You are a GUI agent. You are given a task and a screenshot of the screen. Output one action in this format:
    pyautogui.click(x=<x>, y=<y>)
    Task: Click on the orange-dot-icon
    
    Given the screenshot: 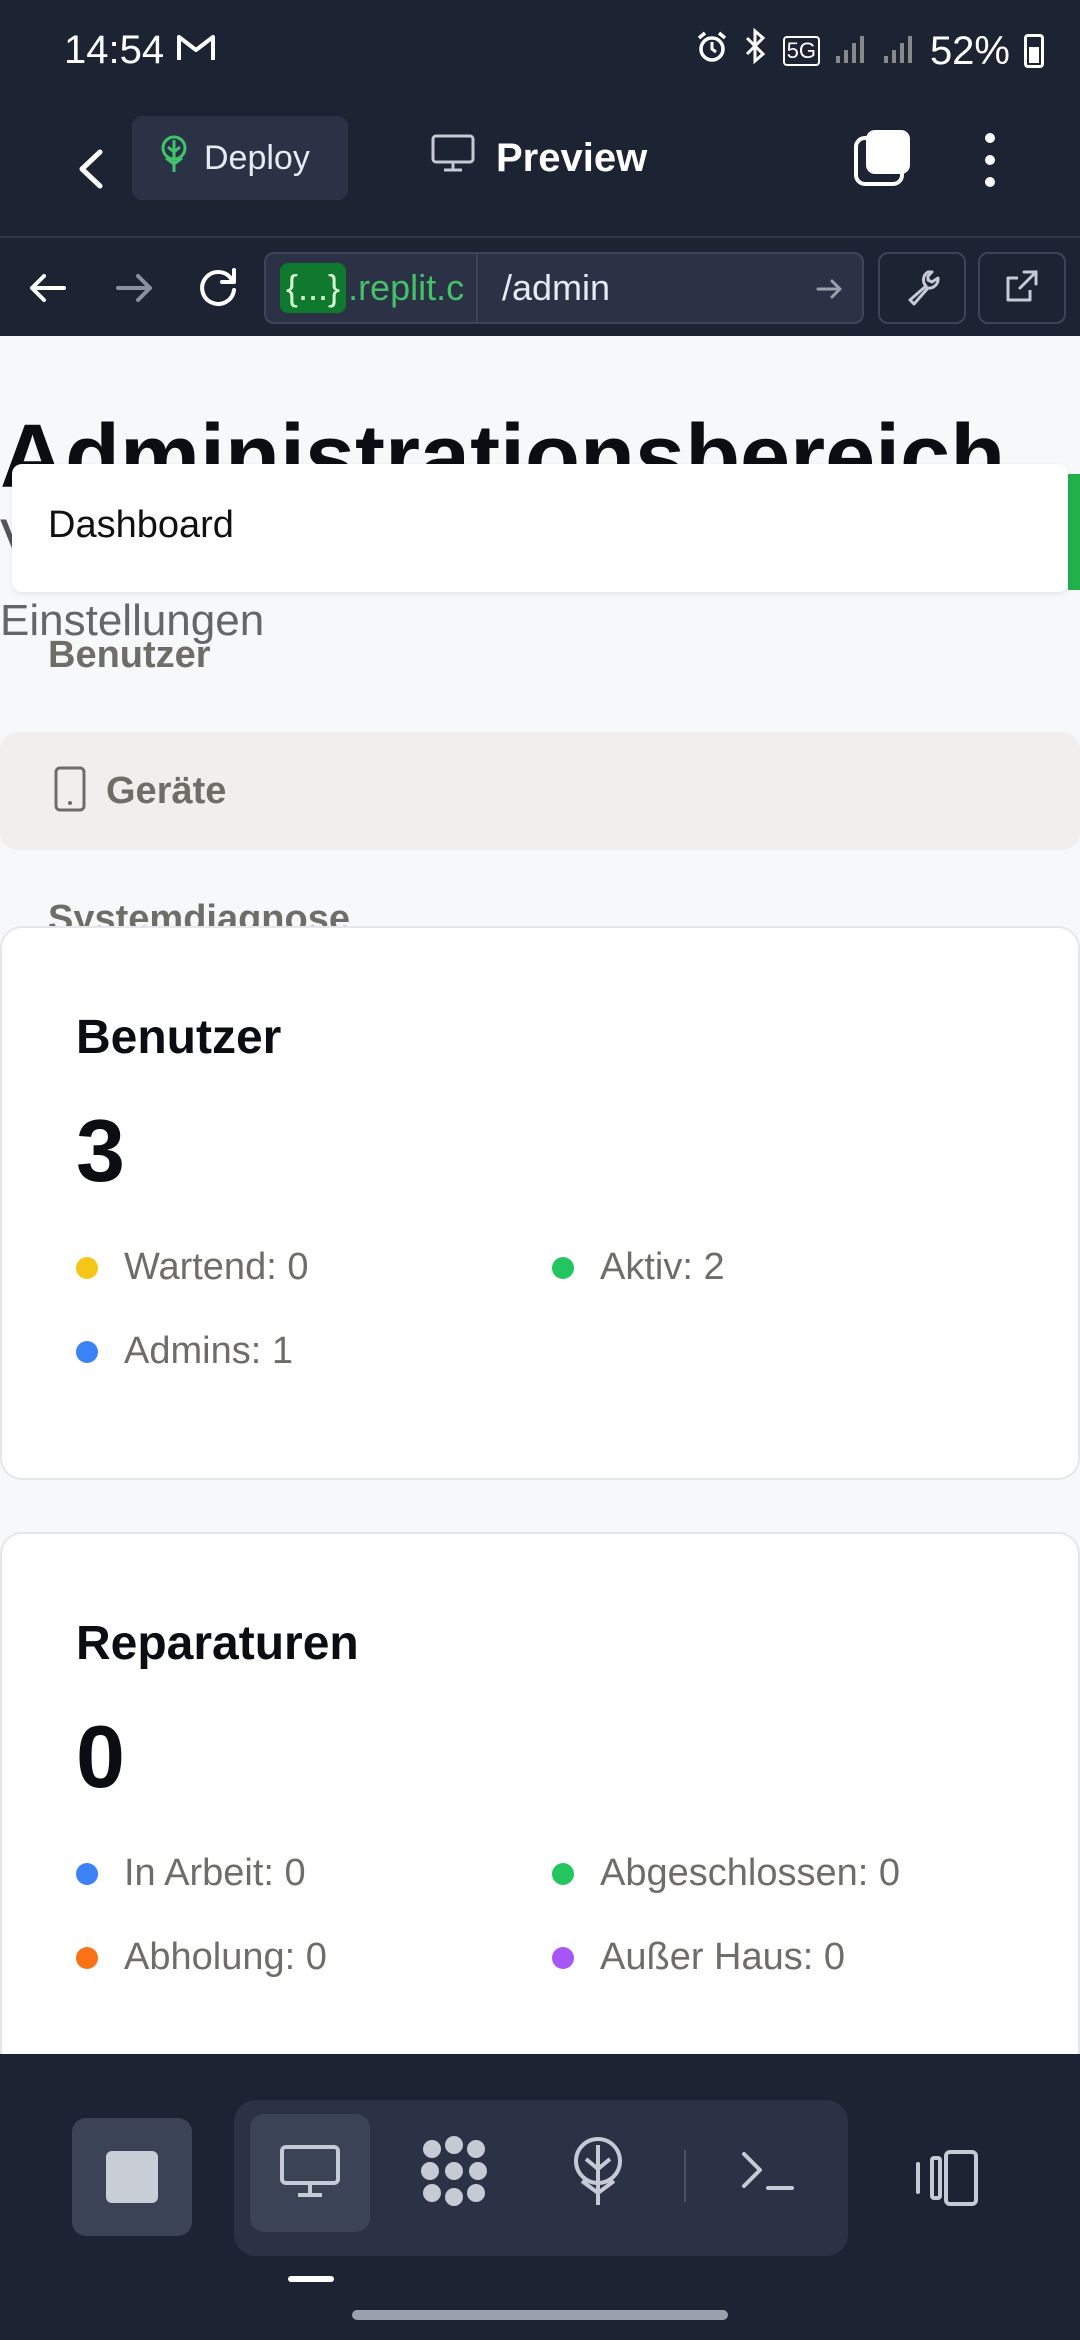 What is the action you would take?
    pyautogui.click(x=87, y=1957)
    